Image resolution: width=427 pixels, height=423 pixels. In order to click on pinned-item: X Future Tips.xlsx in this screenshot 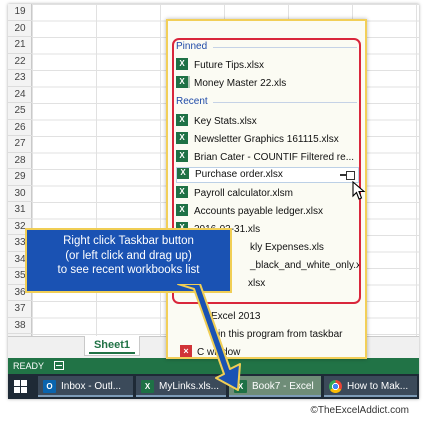, I will do `click(267, 66)`.